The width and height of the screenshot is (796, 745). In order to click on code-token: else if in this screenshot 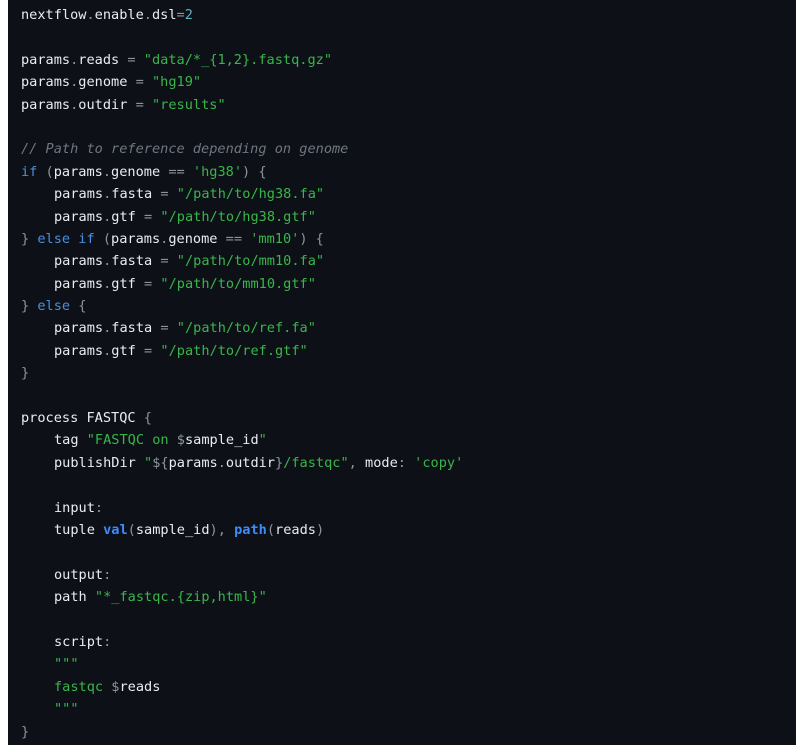, I will do `click(66, 238)`.